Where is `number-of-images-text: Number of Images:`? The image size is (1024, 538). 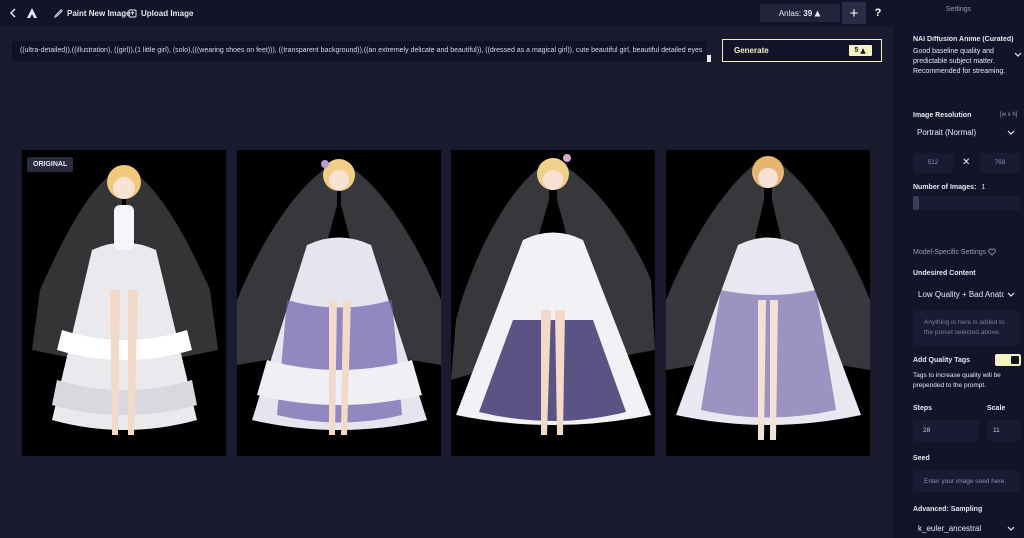
number-of-images-text: Number of Images: is located at coordinates (945, 187).